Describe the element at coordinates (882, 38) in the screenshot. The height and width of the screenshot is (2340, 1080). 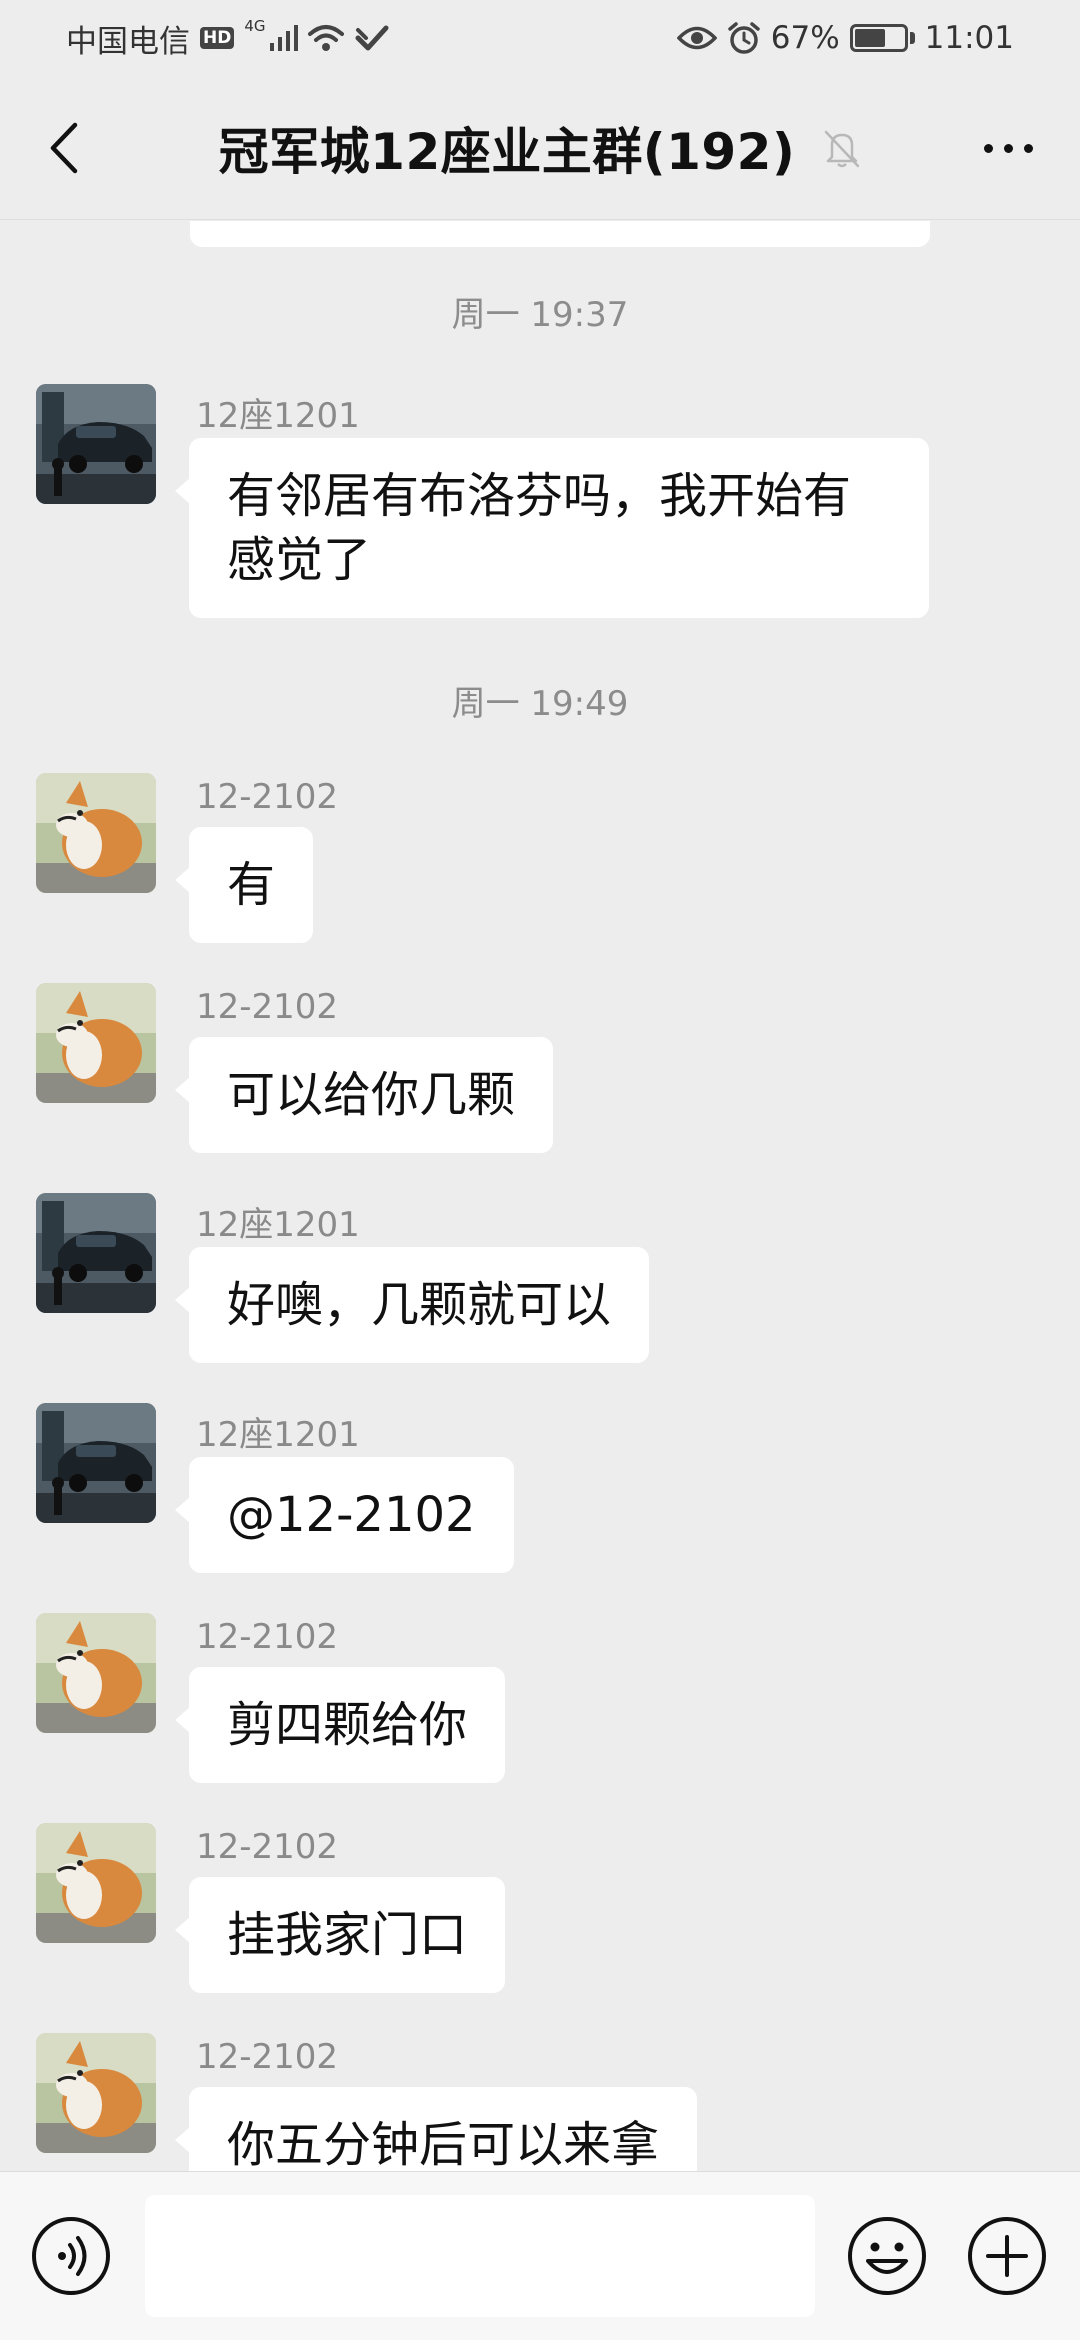
I see `battery-icon` at that location.